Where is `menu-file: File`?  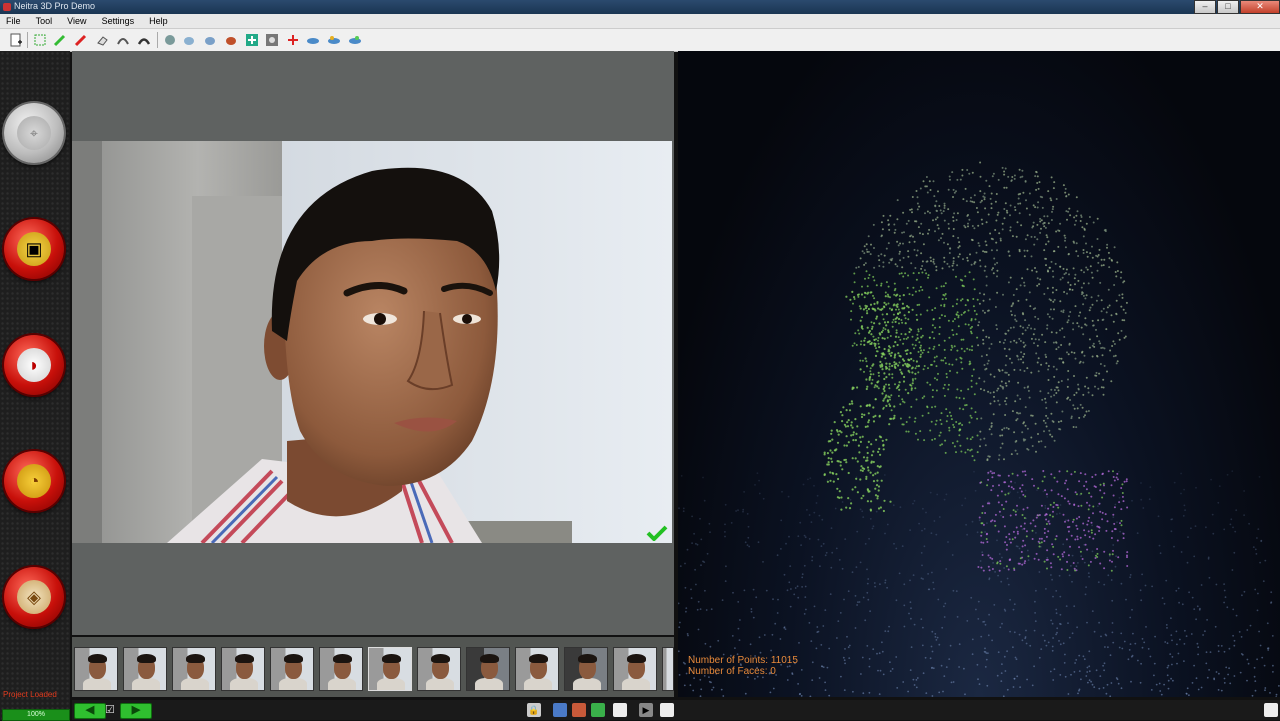
menu-file: File is located at coordinates (13, 21).